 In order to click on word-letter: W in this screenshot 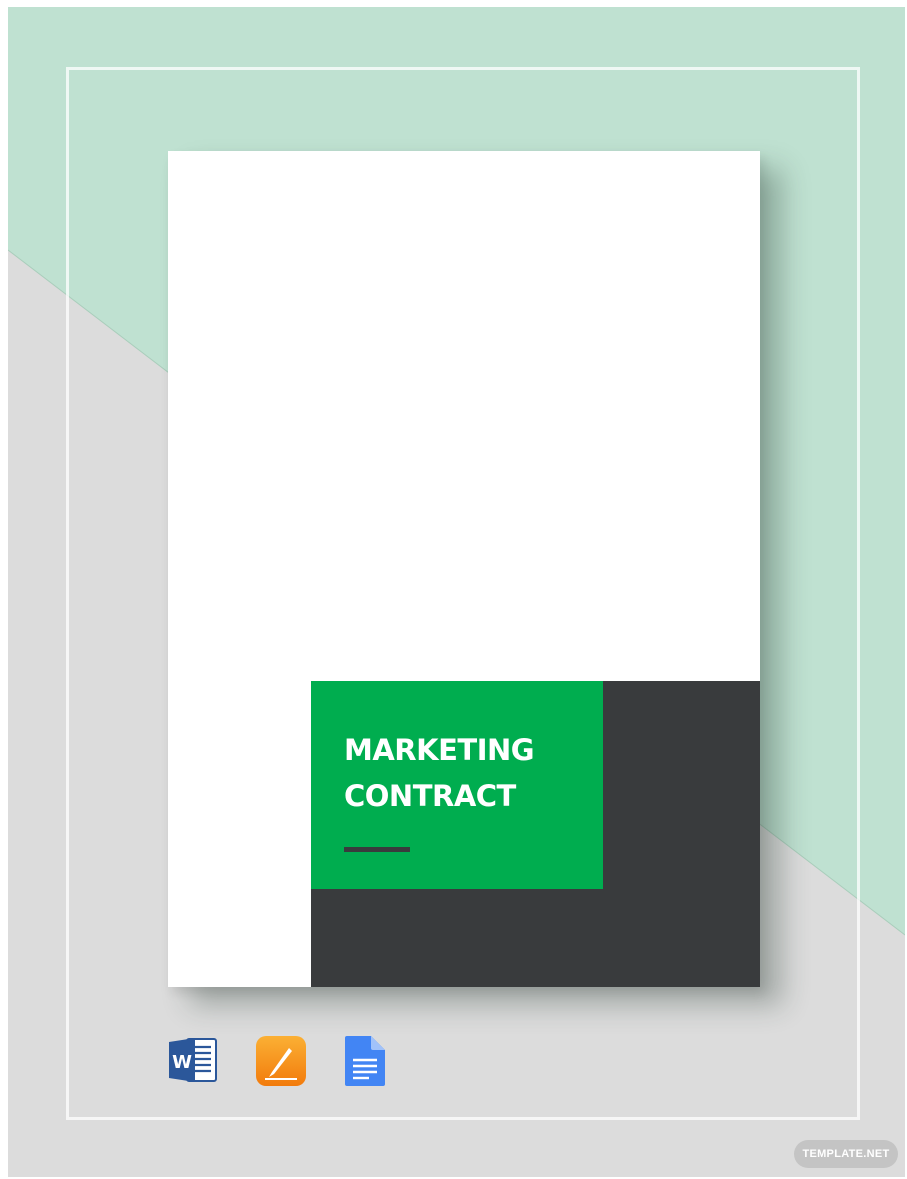, I will do `click(182, 1062)`.